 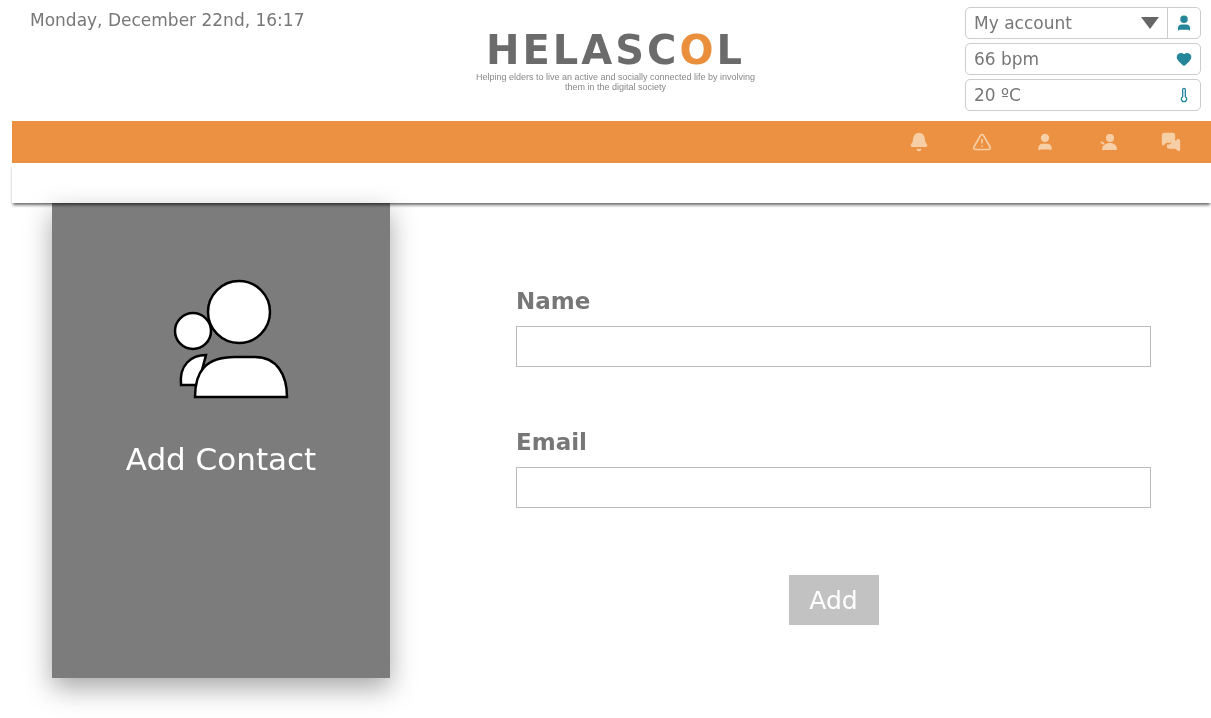 What do you see at coordinates (554, 301) in the screenshot?
I see `field-label: Name` at bounding box center [554, 301].